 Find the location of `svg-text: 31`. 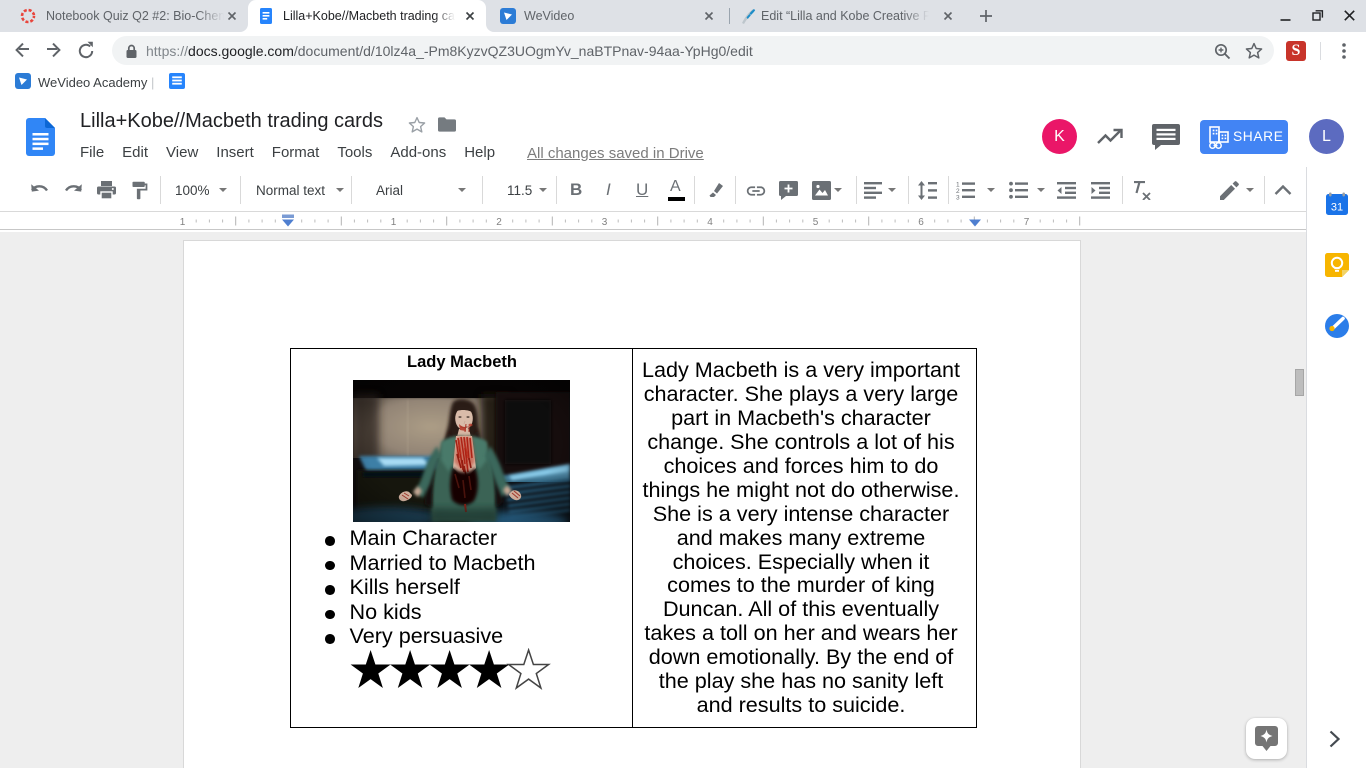

svg-text: 31 is located at coordinates (1337, 208).